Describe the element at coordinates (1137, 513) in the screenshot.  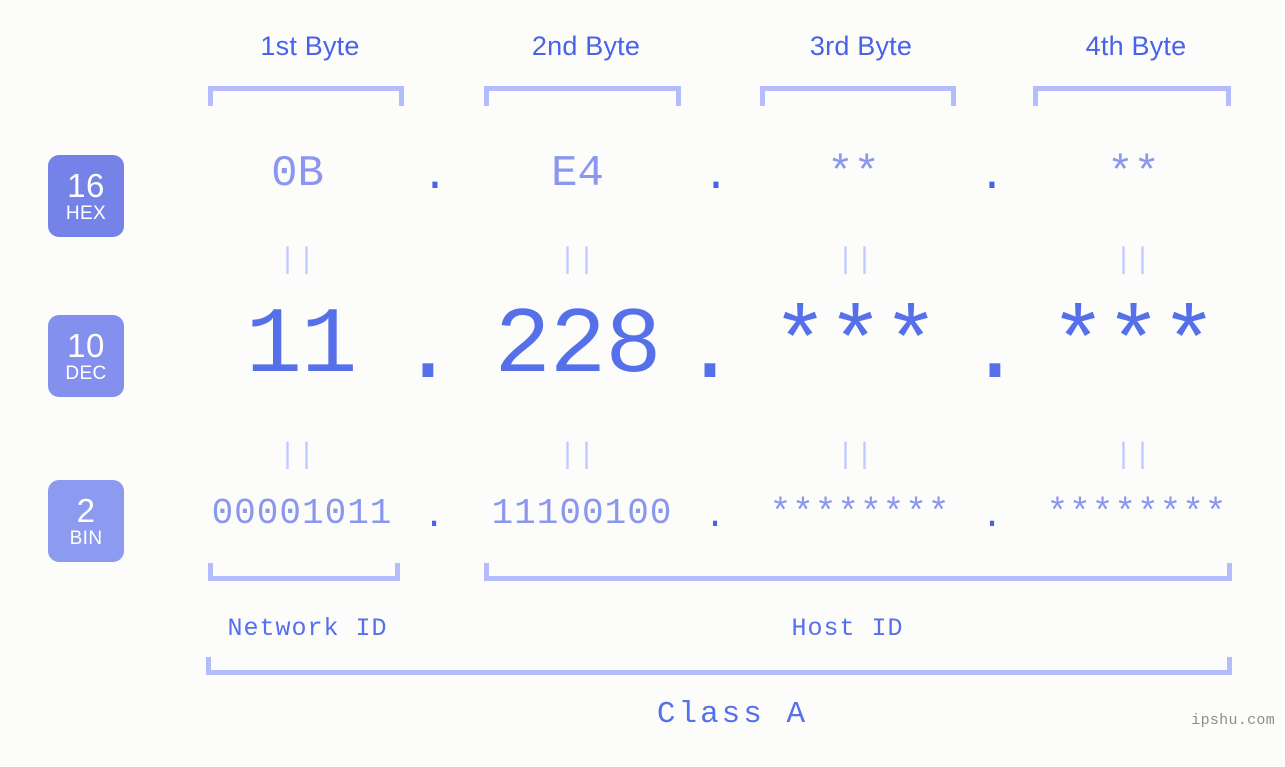
I see `bin-byte-4: ********` at that location.